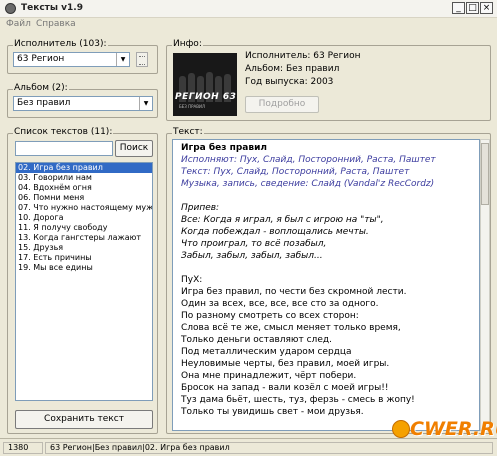 The width and height of the screenshot is (497, 456). What do you see at coordinates (56, 24) in the screenshot?
I see `menu-help: Справка` at bounding box center [56, 24].